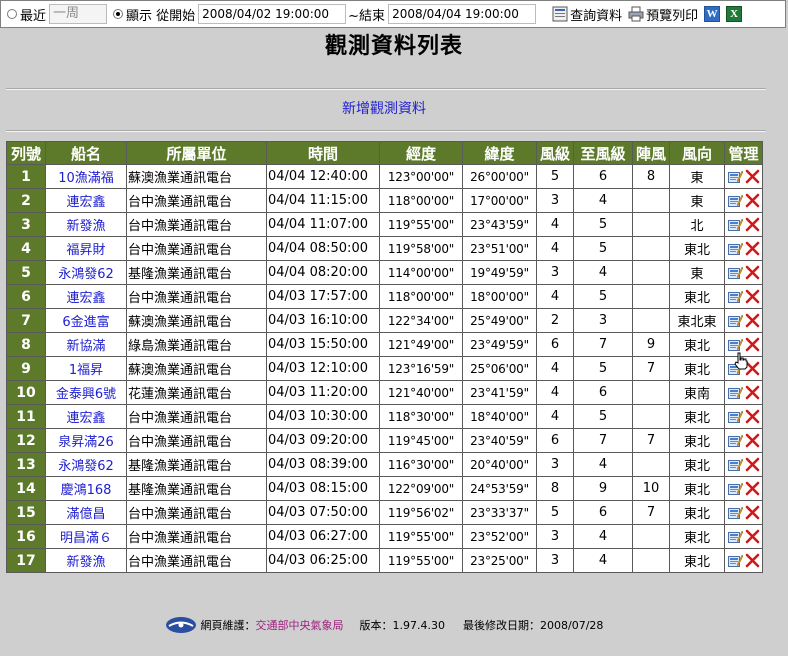 Image resolution: width=788 pixels, height=656 pixels. Describe the element at coordinates (651, 296) in the screenshot. I see `gust-cell` at that location.